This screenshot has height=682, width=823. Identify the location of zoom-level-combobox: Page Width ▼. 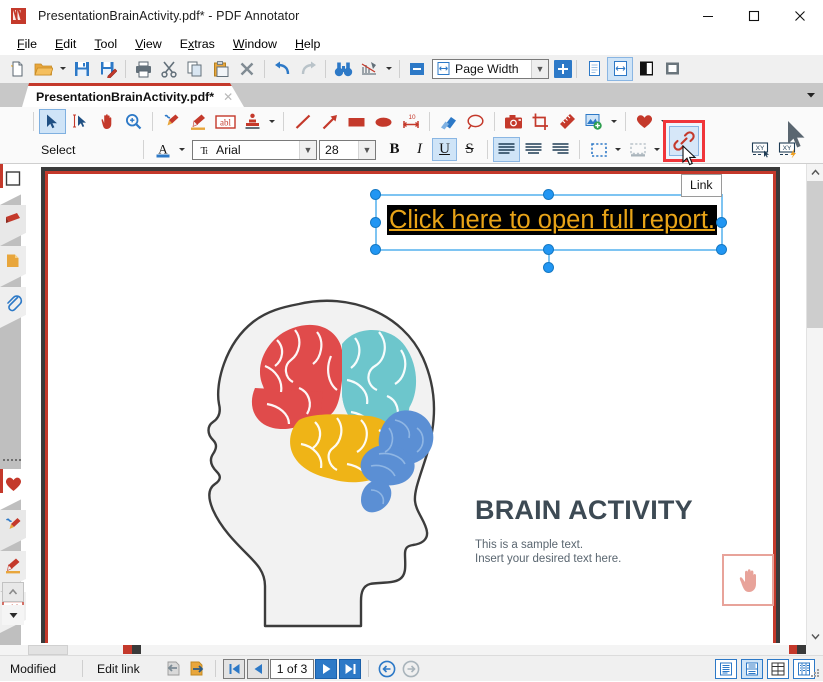
(490, 68).